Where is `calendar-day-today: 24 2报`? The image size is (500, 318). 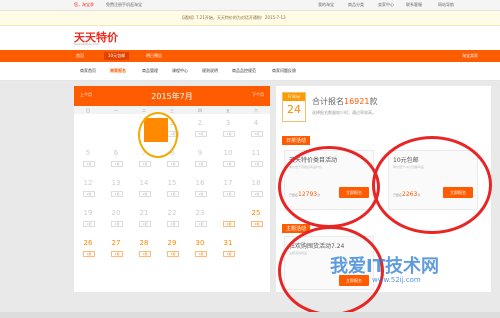
calendar-day-today: 24 2报 is located at coordinates (228, 217).